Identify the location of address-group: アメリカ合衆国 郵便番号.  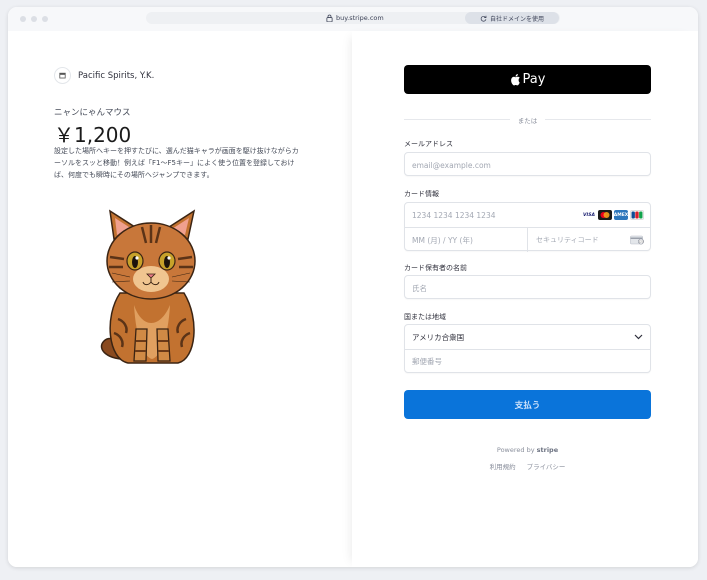
(527, 348).